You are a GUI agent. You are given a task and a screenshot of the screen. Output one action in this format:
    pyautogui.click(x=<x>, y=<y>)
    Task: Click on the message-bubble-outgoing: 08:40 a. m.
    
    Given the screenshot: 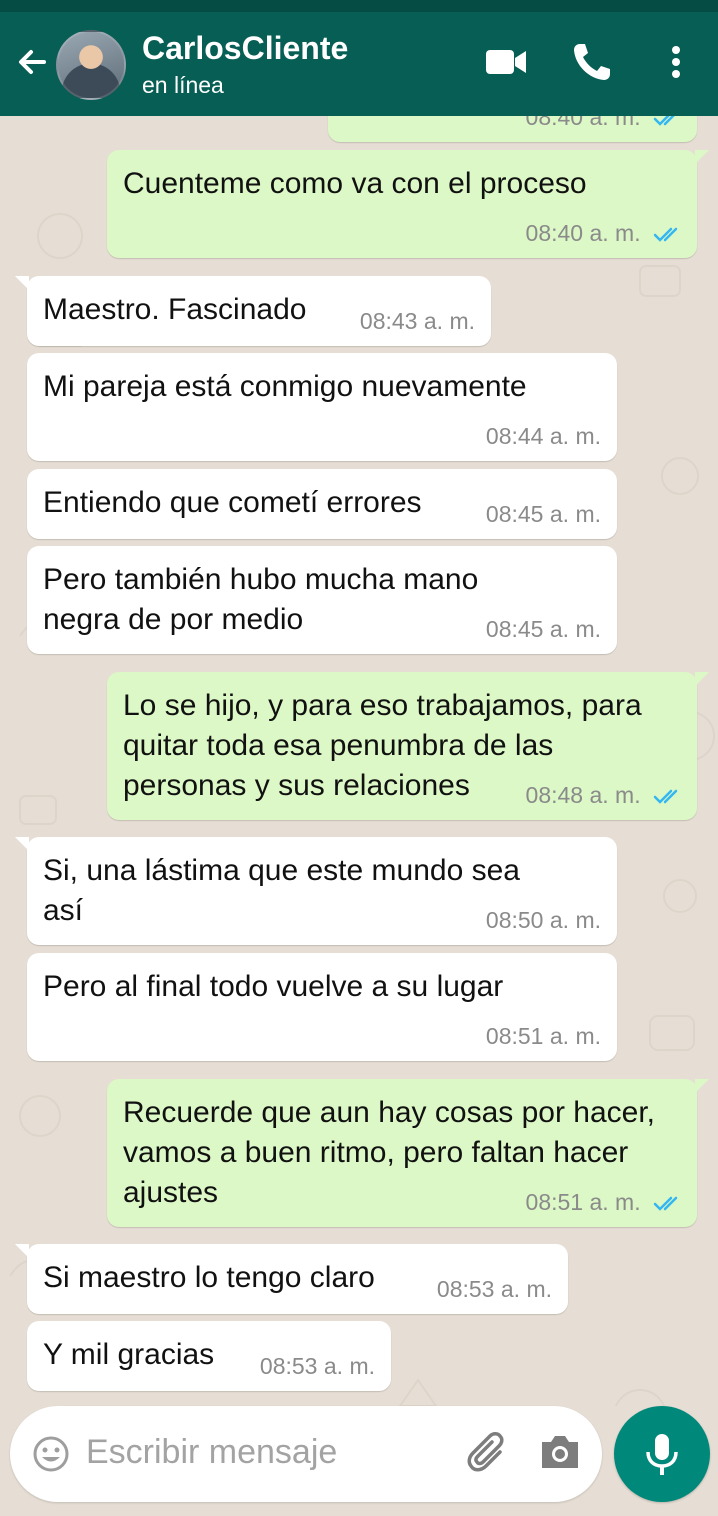 What is the action you would take?
    pyautogui.click(x=512, y=129)
    